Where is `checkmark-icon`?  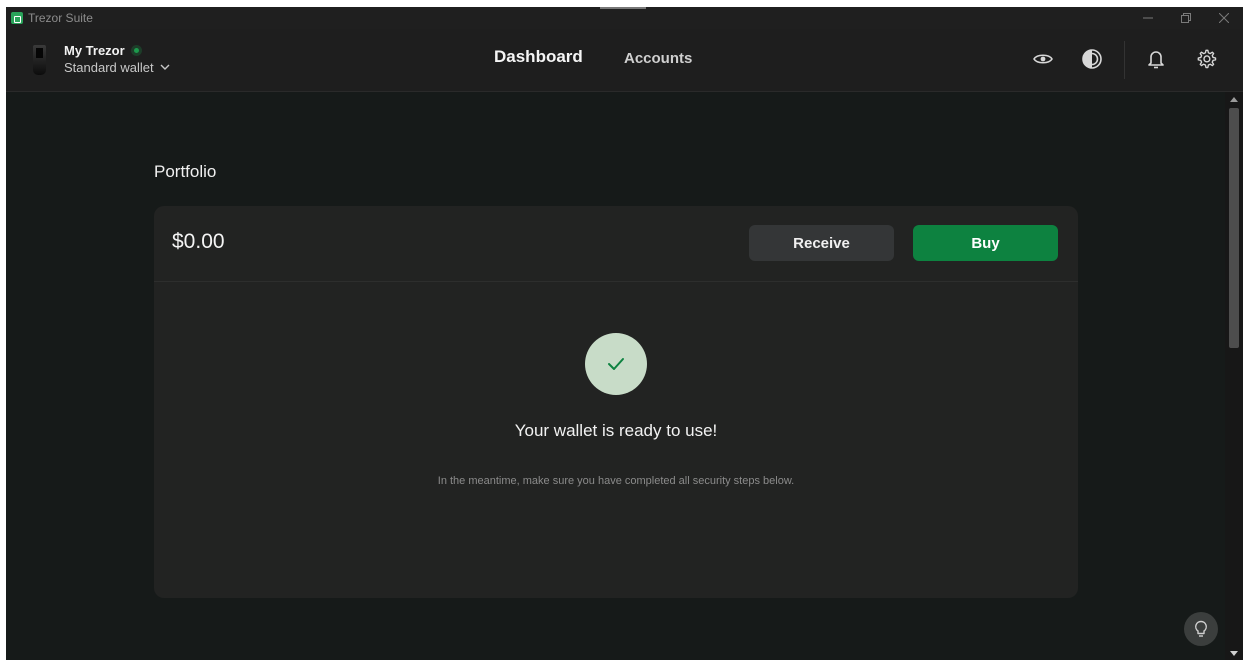
checkmark-icon is located at coordinates (616, 364).